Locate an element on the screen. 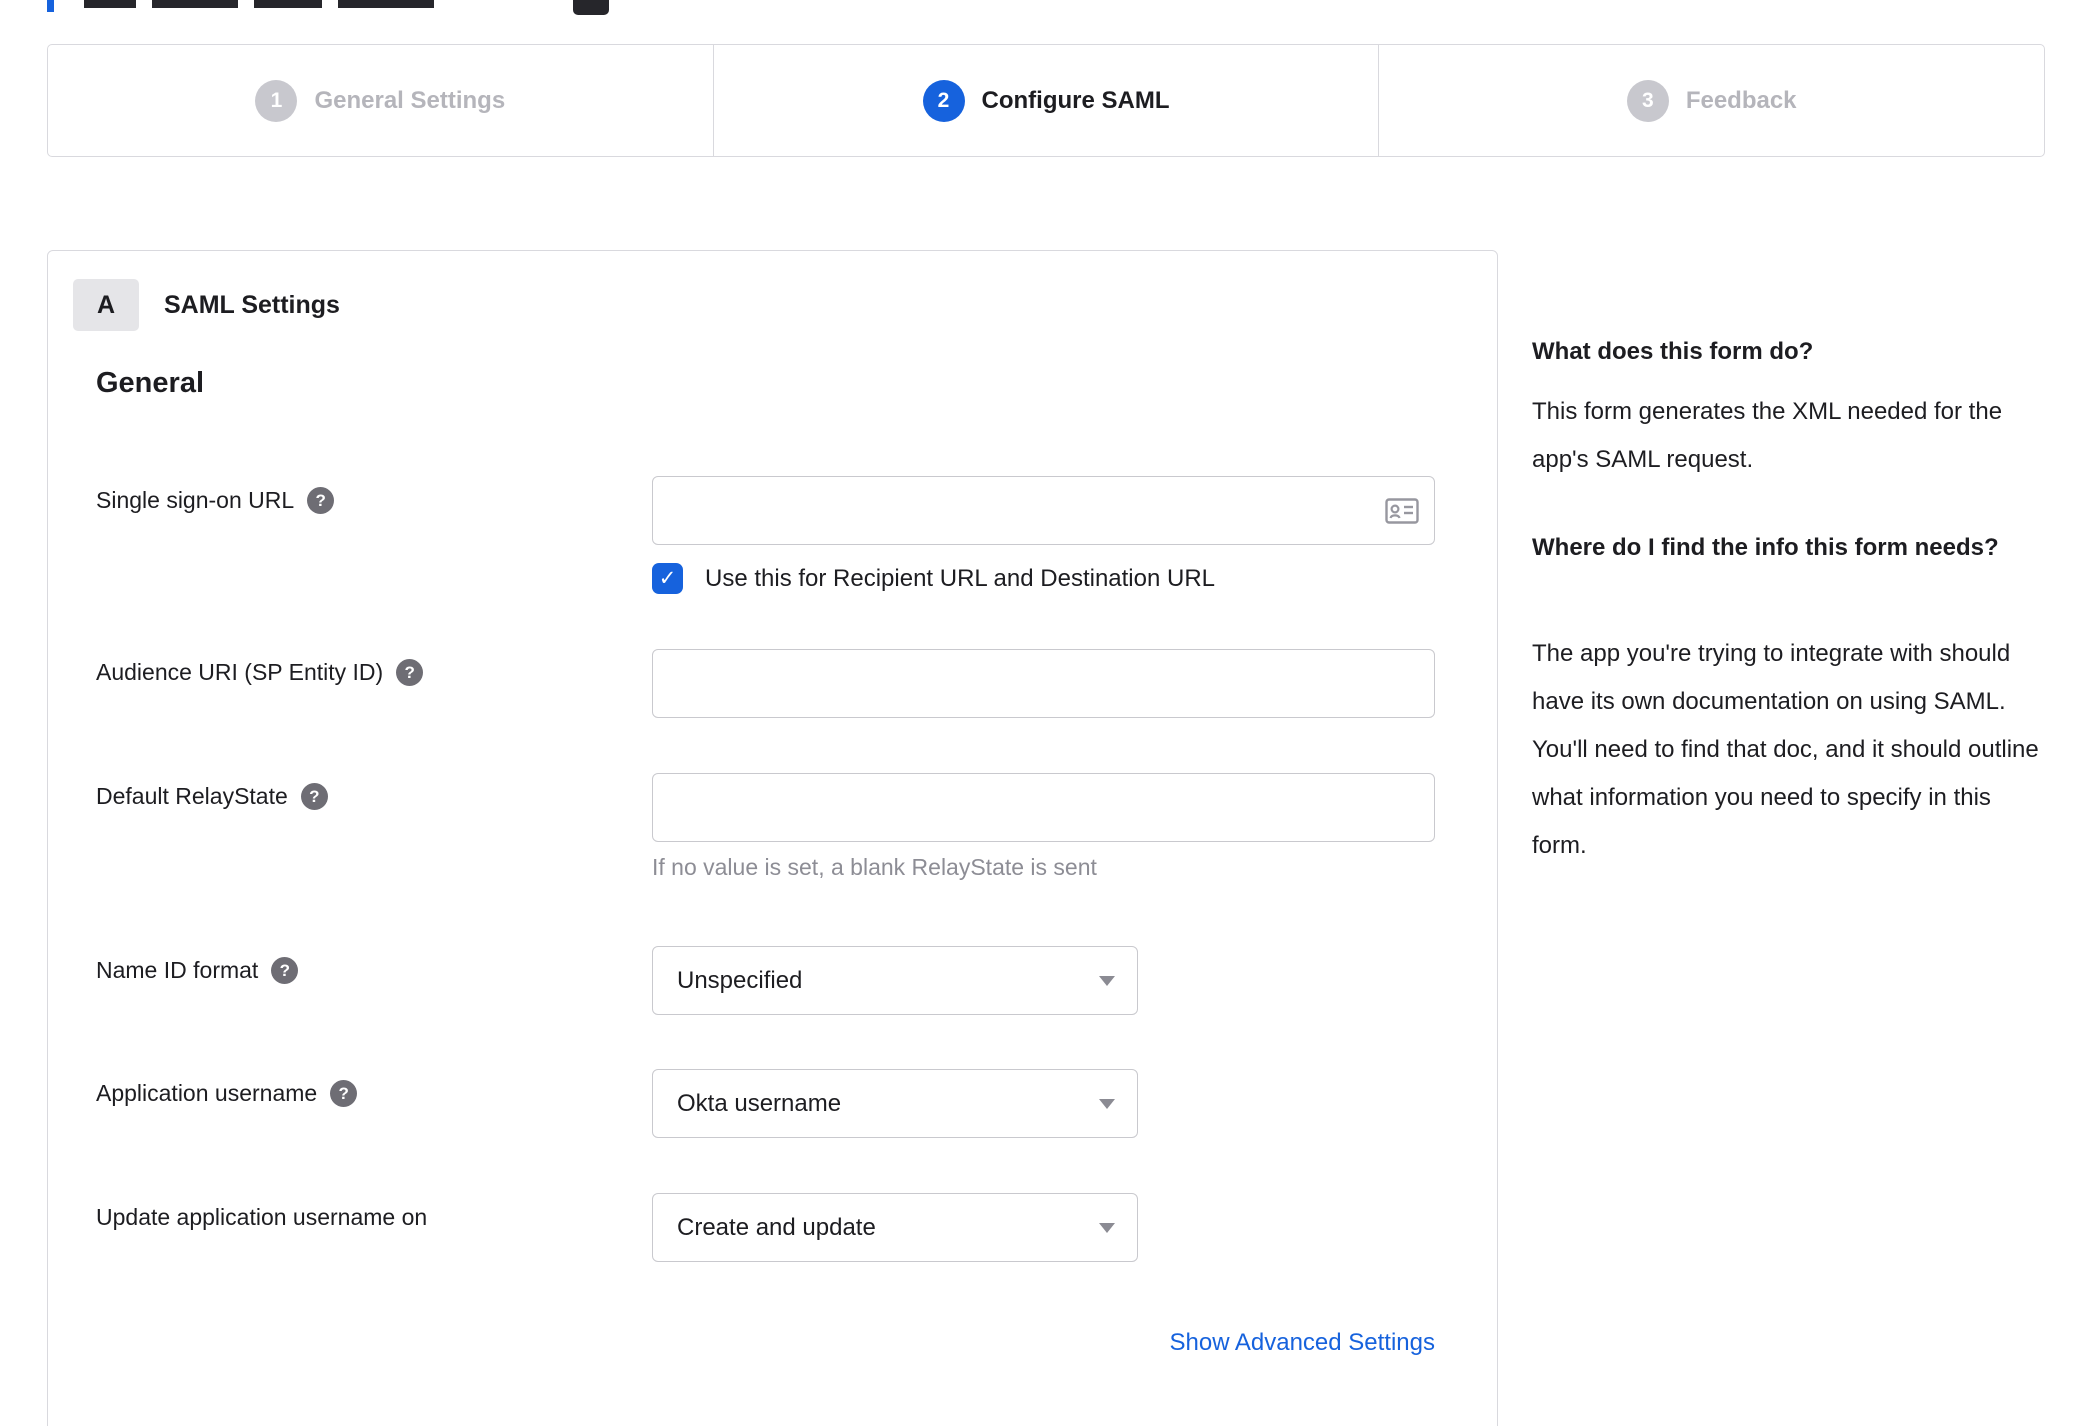  clipped-cursor-fragment is located at coordinates (50, 6).